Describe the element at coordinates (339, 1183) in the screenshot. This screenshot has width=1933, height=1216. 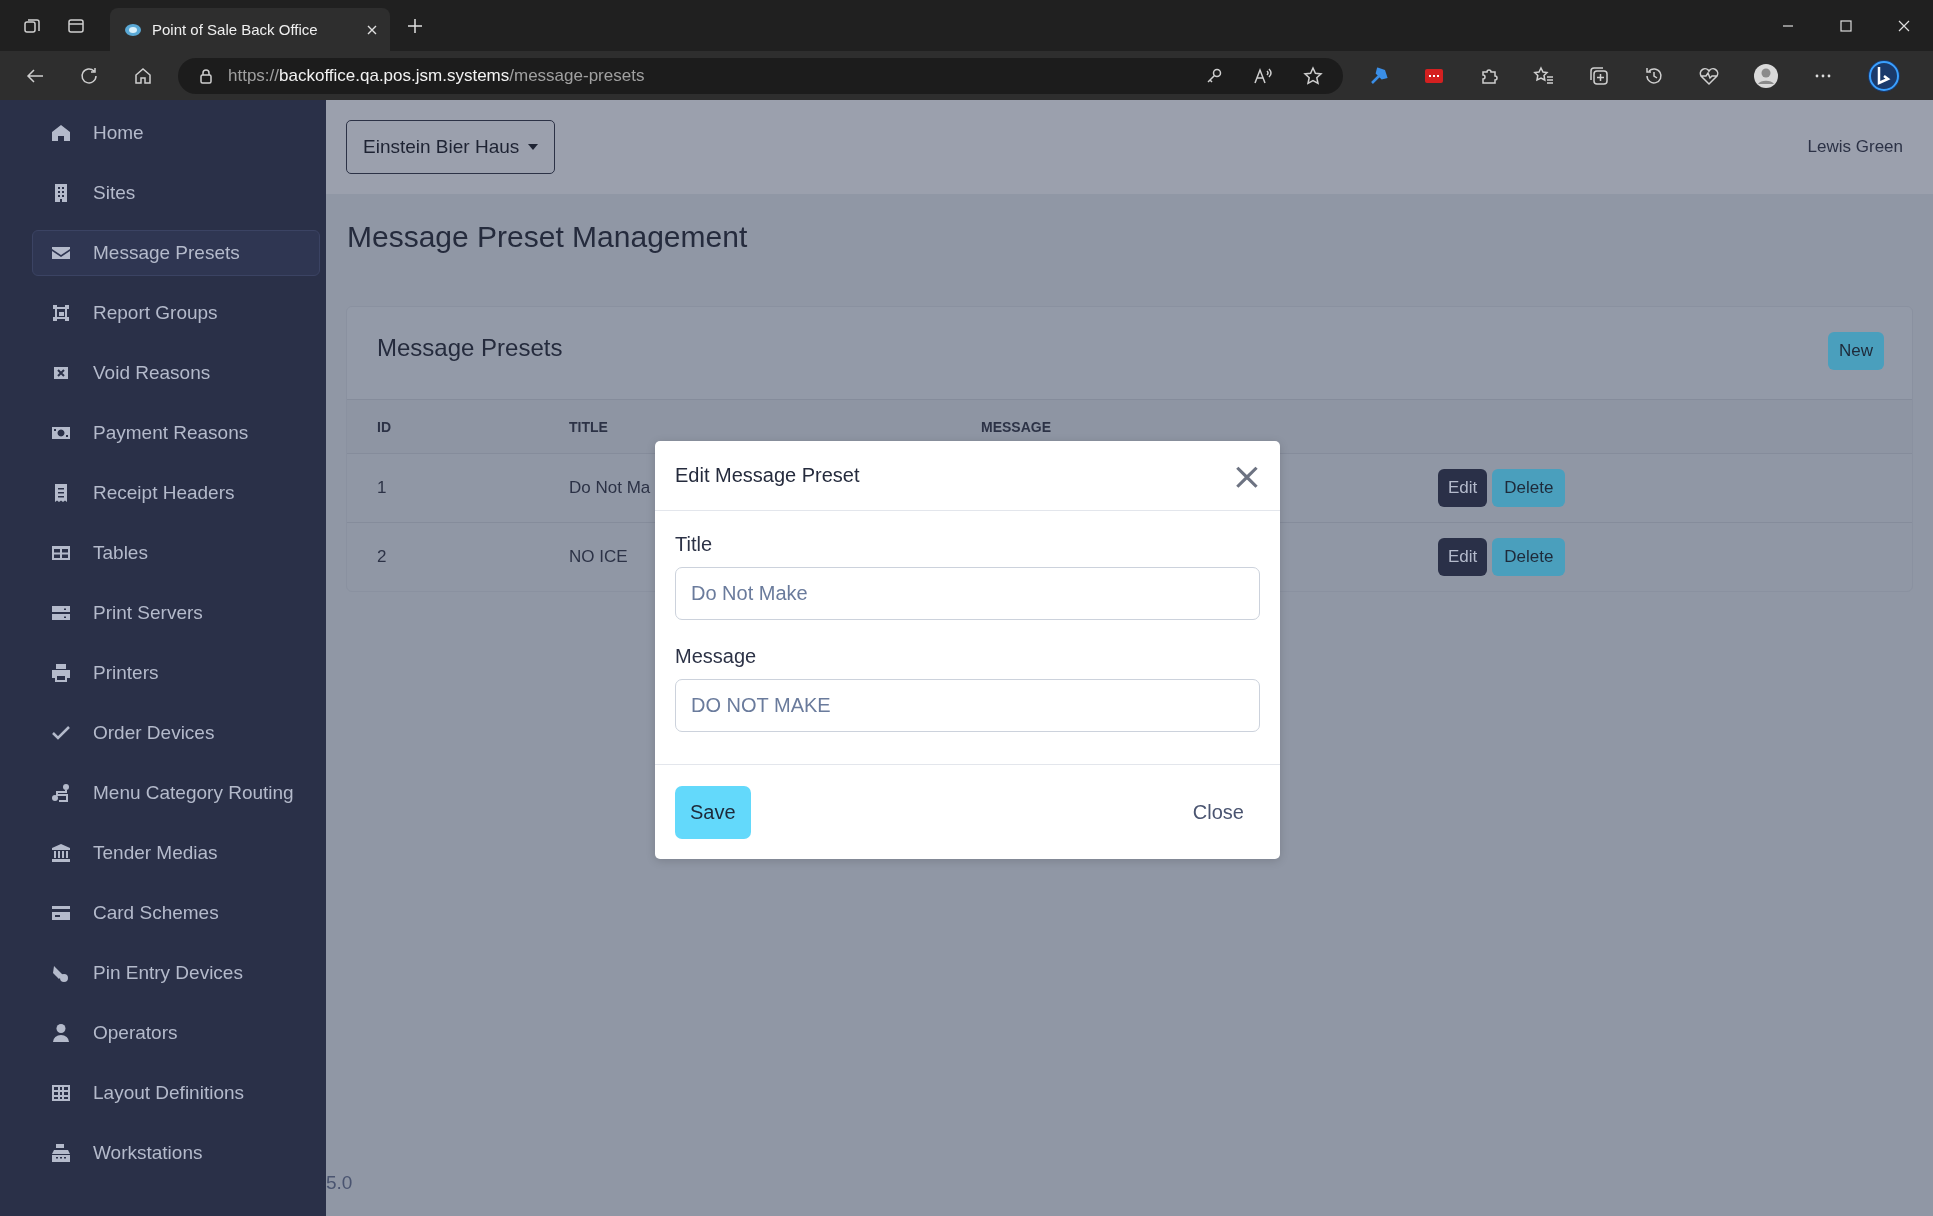
I see `version-label: 5.0` at that location.